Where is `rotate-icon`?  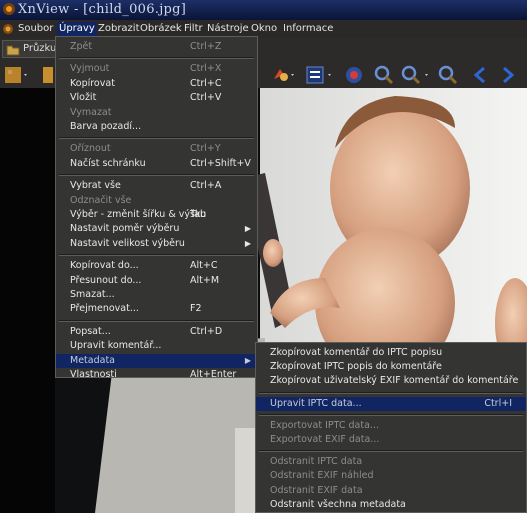
rotate-icon is located at coordinates (283, 75).